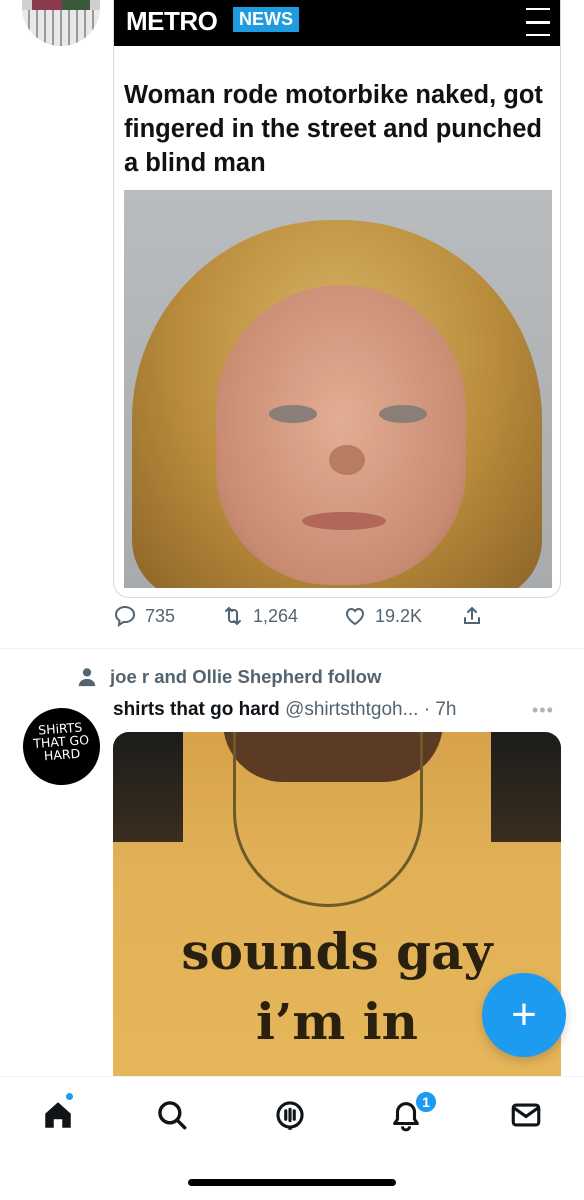 This screenshot has width=584, height=1200. Describe the element at coordinates (347, 460) in the screenshot. I see `photo-nose` at that location.